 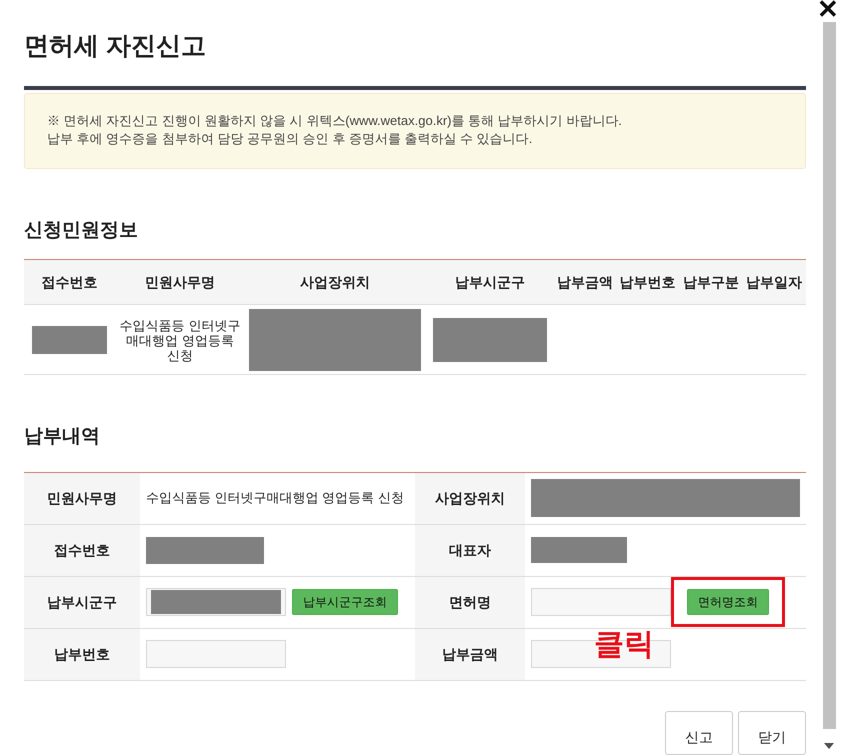 I want to click on column-header: 접수번호, so click(x=70, y=282).